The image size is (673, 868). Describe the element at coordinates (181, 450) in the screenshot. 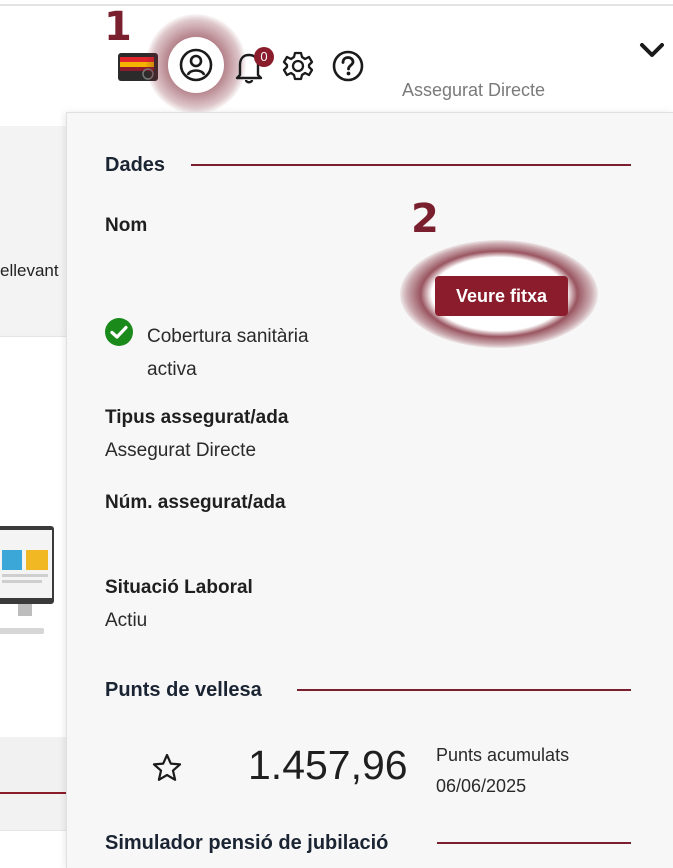

I see `tipus-value: Assegurat Directe` at that location.